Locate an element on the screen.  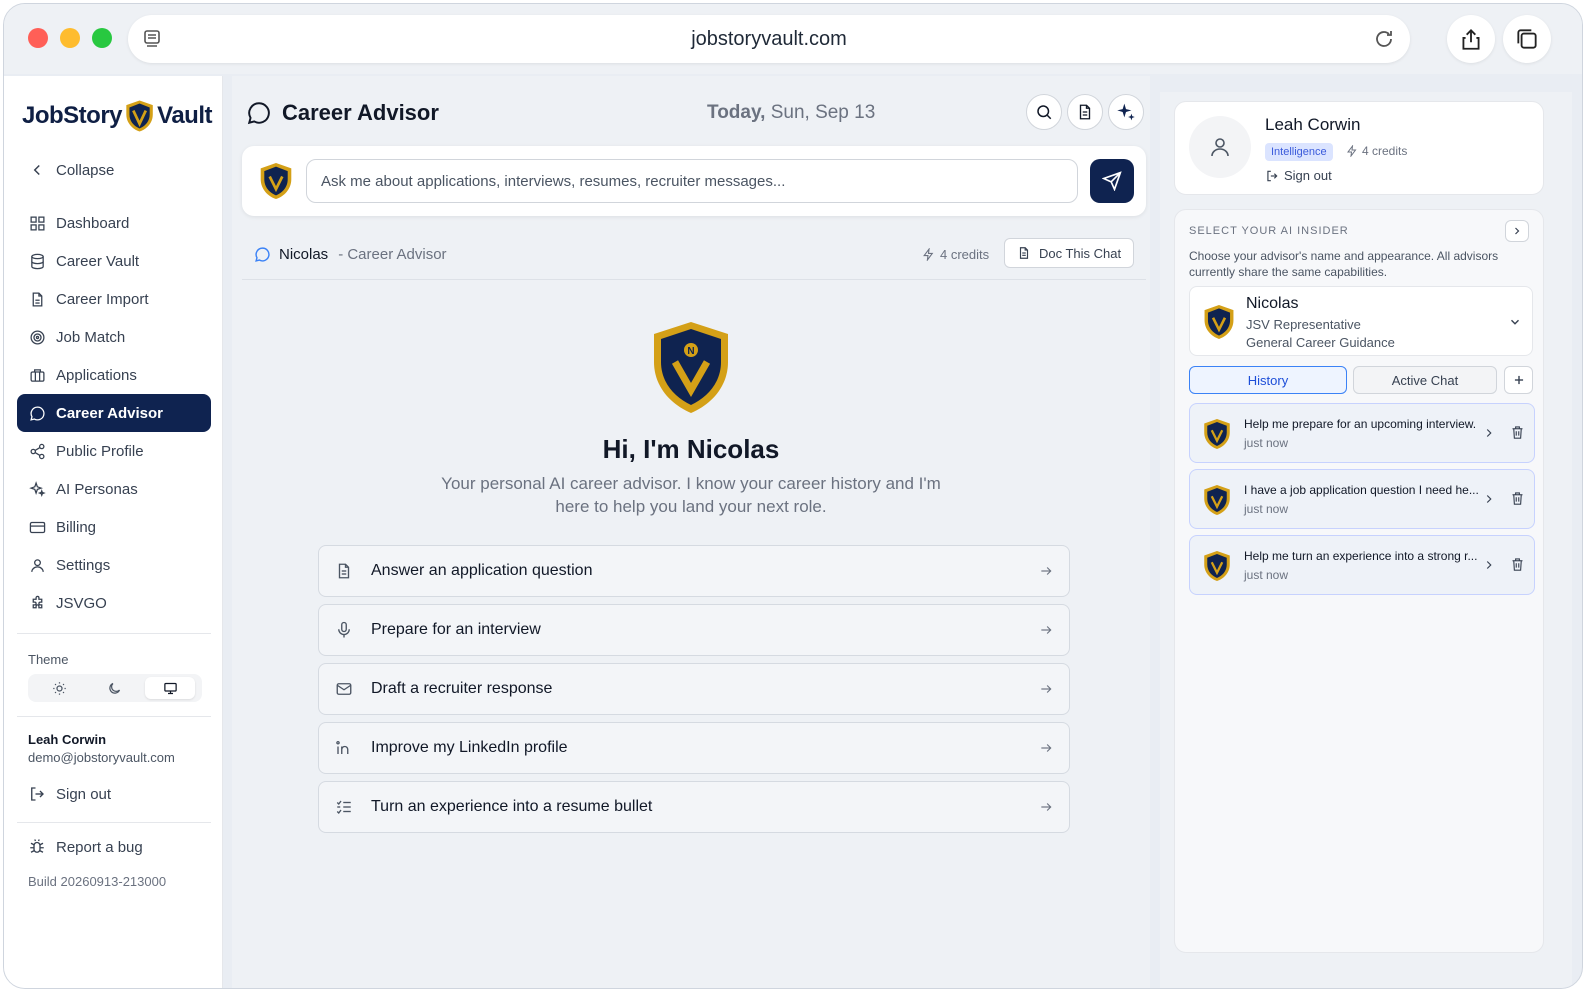
theme-system-button is located at coordinates (170, 688).